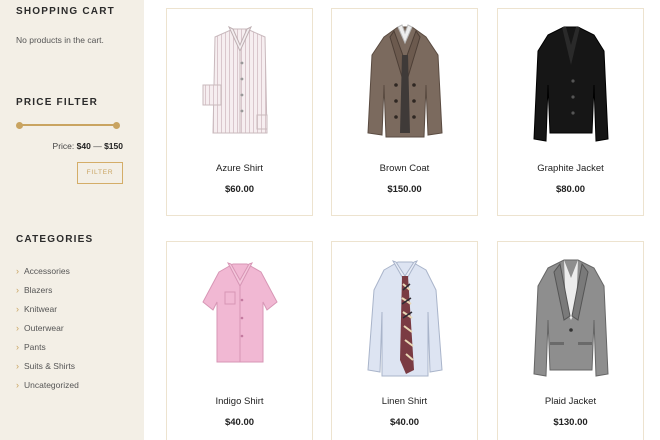  I want to click on product-card: Linen Shirt $40.00, so click(404, 340).